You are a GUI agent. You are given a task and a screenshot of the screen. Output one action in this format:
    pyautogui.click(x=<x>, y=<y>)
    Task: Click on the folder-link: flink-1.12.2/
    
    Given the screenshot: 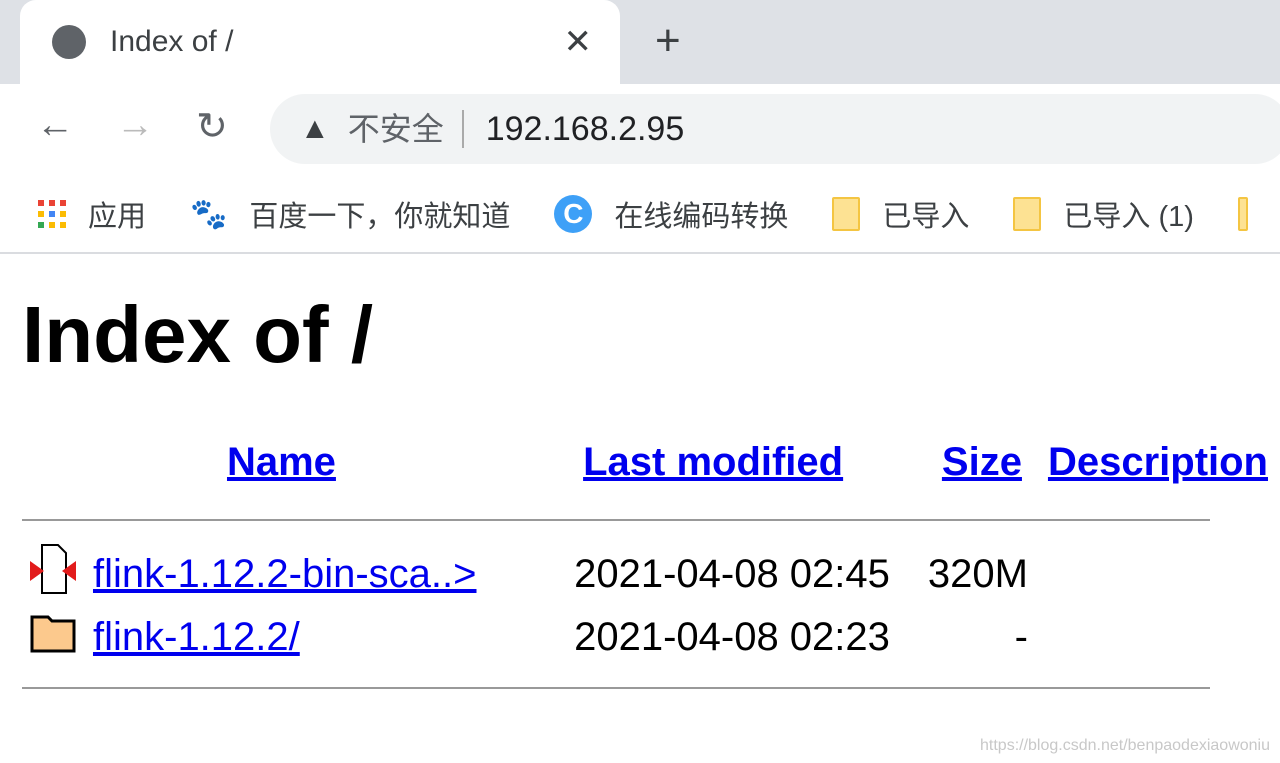 What is the action you would take?
    pyautogui.click(x=196, y=637)
    